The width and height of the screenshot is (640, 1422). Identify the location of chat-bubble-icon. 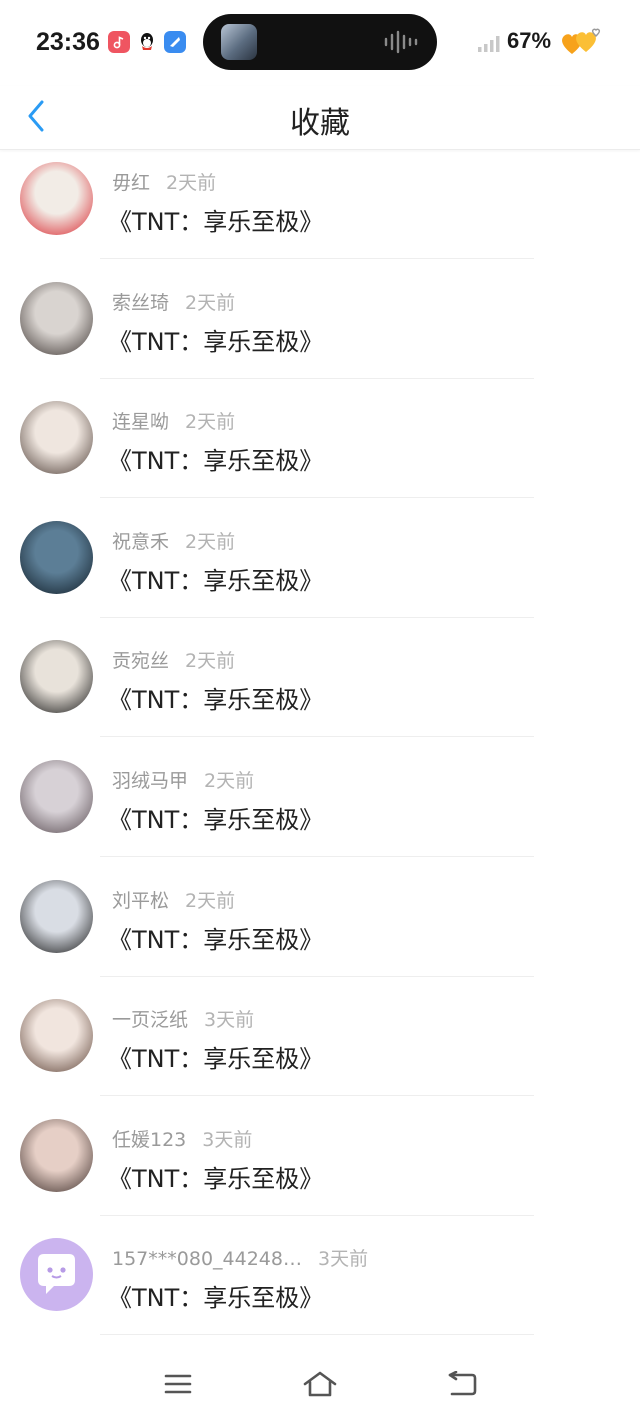
(56, 1274).